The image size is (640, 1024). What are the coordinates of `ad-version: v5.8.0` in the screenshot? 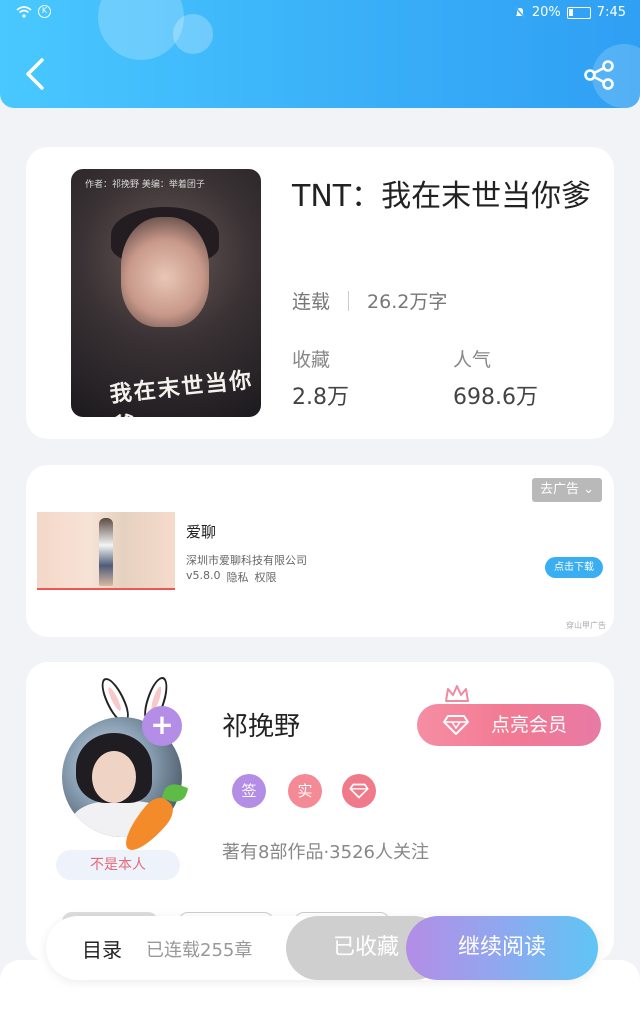 It's located at (203, 575).